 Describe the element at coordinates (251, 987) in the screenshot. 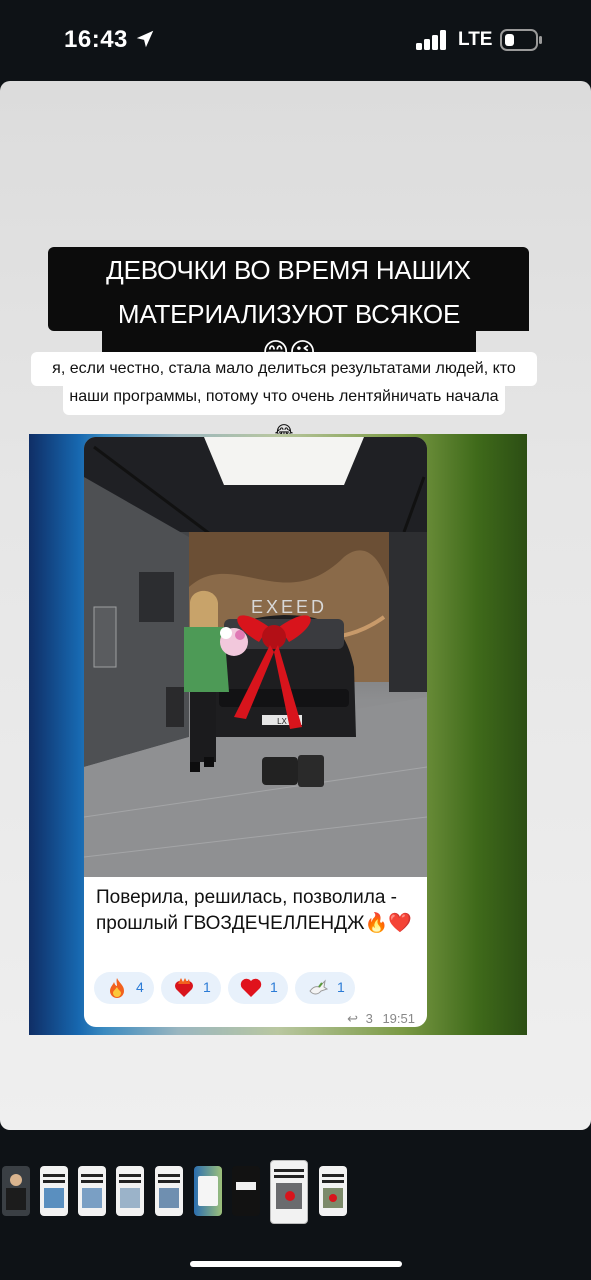

I see `heart-icon` at that location.